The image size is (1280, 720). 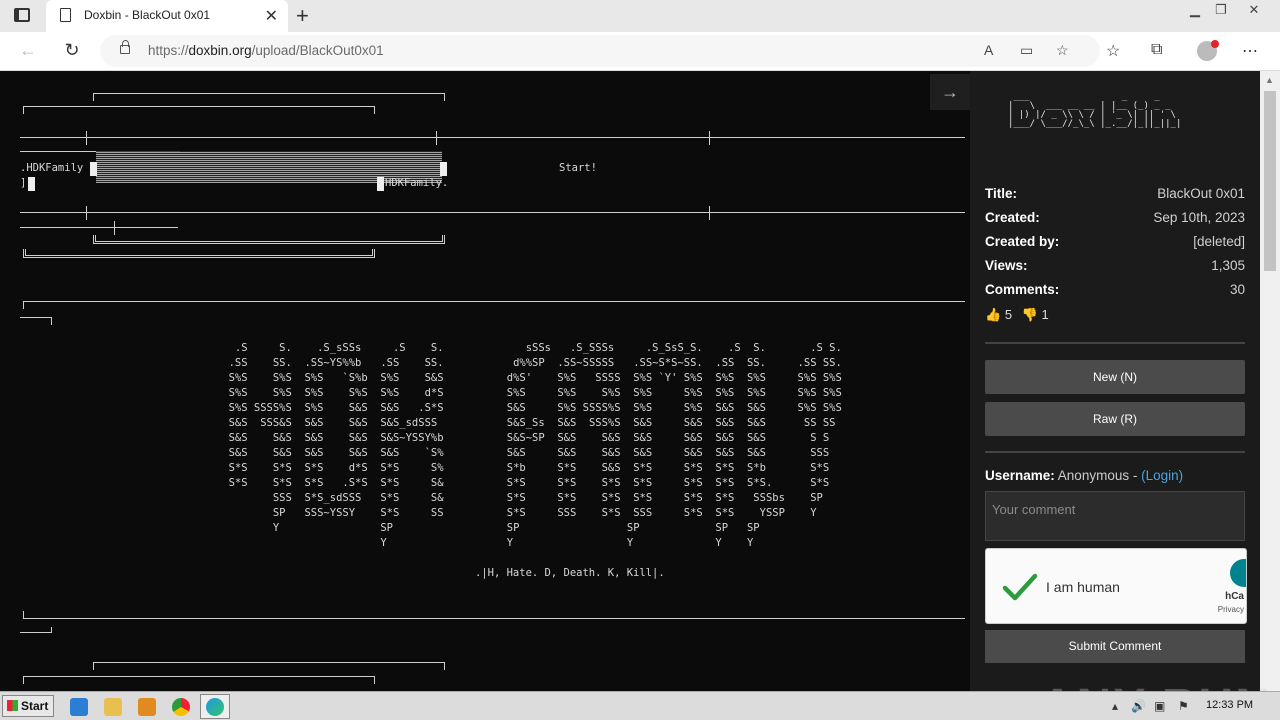 What do you see at coordinates (1183, 706) in the screenshot?
I see `action-center-icon: ⚑` at bounding box center [1183, 706].